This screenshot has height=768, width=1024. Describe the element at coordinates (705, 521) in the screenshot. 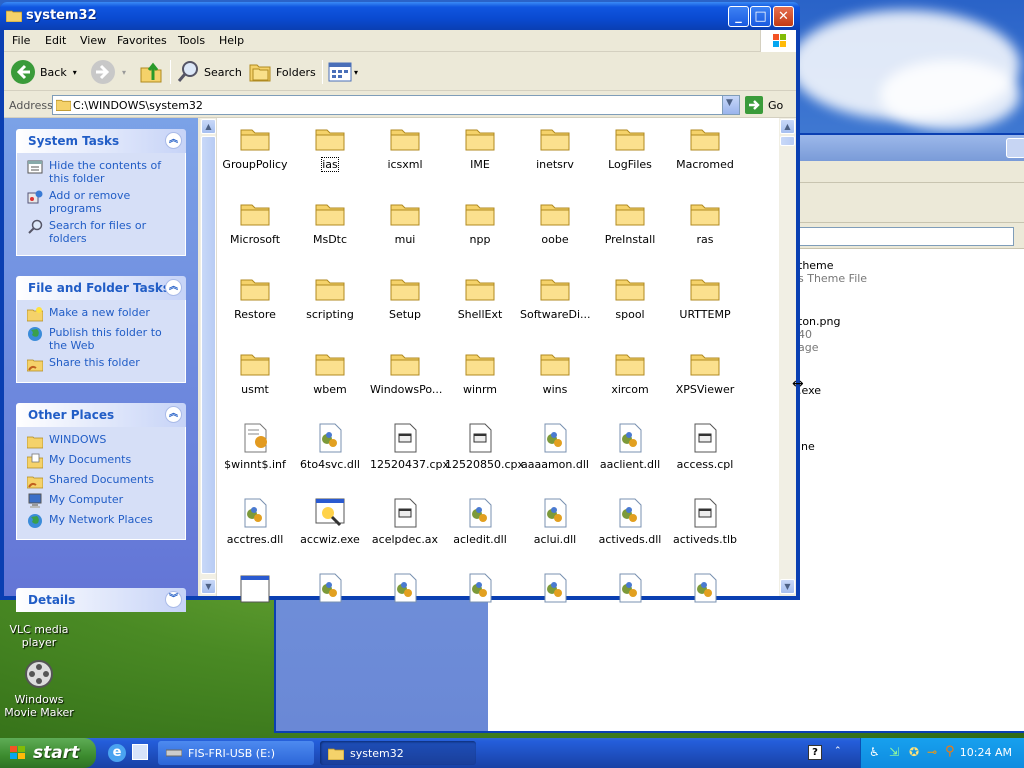

I see `file-item: activeds.tlb` at that location.